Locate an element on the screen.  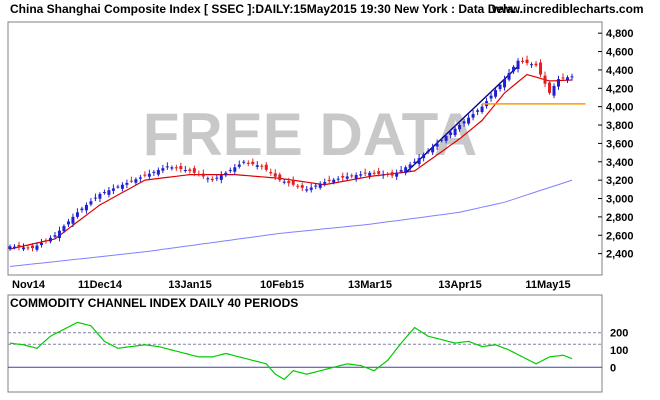
y-tick-label: 2,800 is located at coordinates (620, 218).